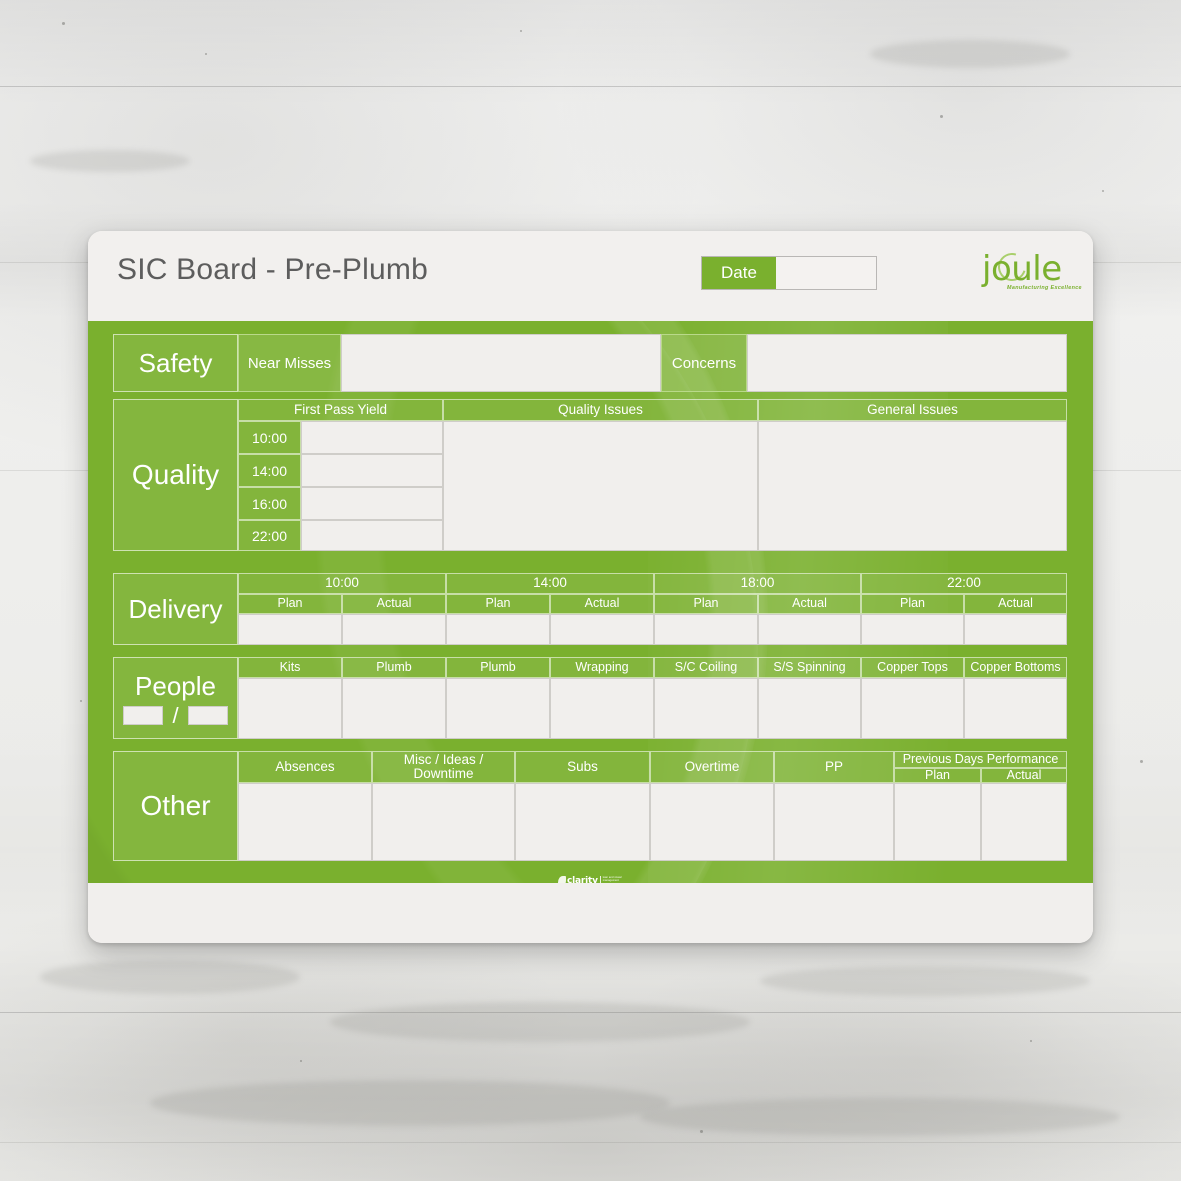 The image size is (1181, 1181). I want to click on safety-concerns-label: Concerns, so click(704, 363).